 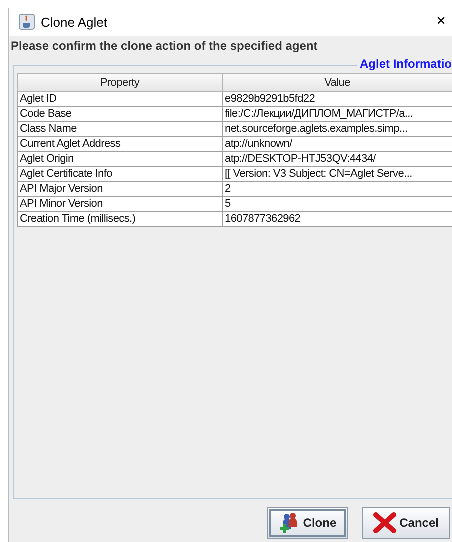 What do you see at coordinates (337, 219) in the screenshot?
I see `table-cell: 1607877362962` at bounding box center [337, 219].